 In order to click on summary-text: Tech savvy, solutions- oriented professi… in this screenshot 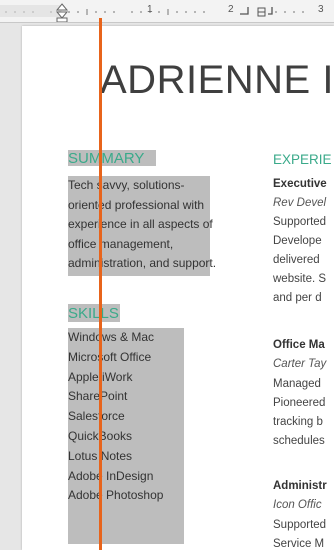, I will do `click(143, 225)`.